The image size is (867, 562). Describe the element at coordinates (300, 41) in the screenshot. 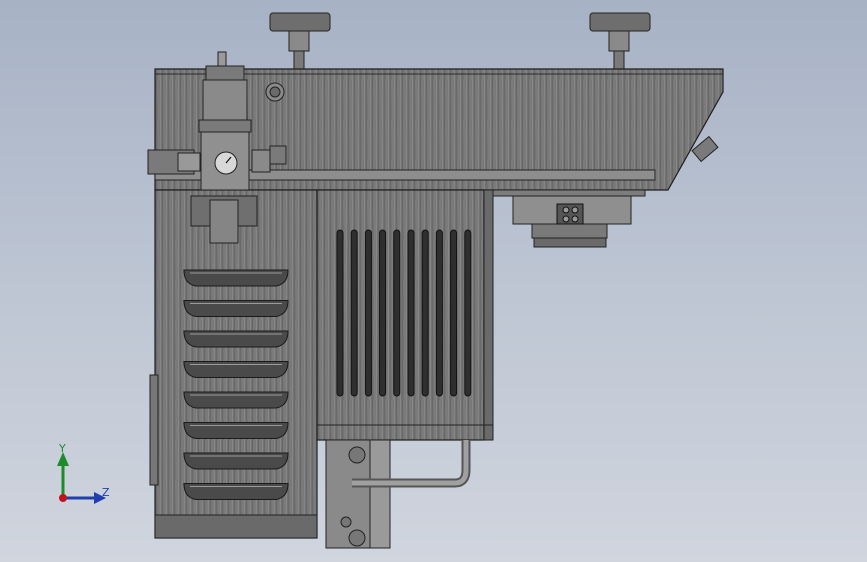

I see `leveling-foot-left` at that location.